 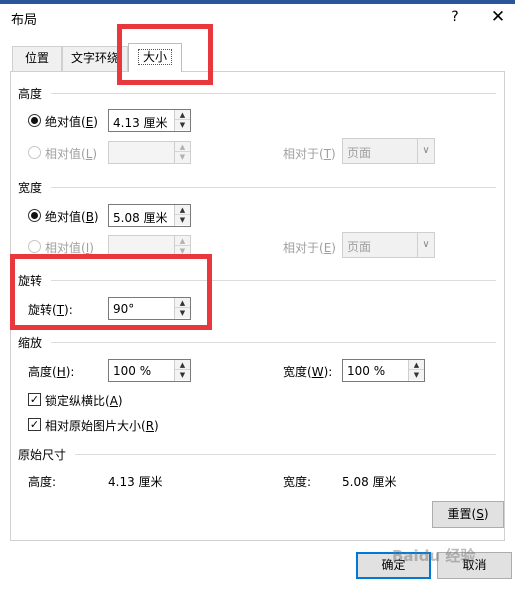 What do you see at coordinates (51, 372) in the screenshot?
I see `scale-height-label: 高度(H):` at bounding box center [51, 372].